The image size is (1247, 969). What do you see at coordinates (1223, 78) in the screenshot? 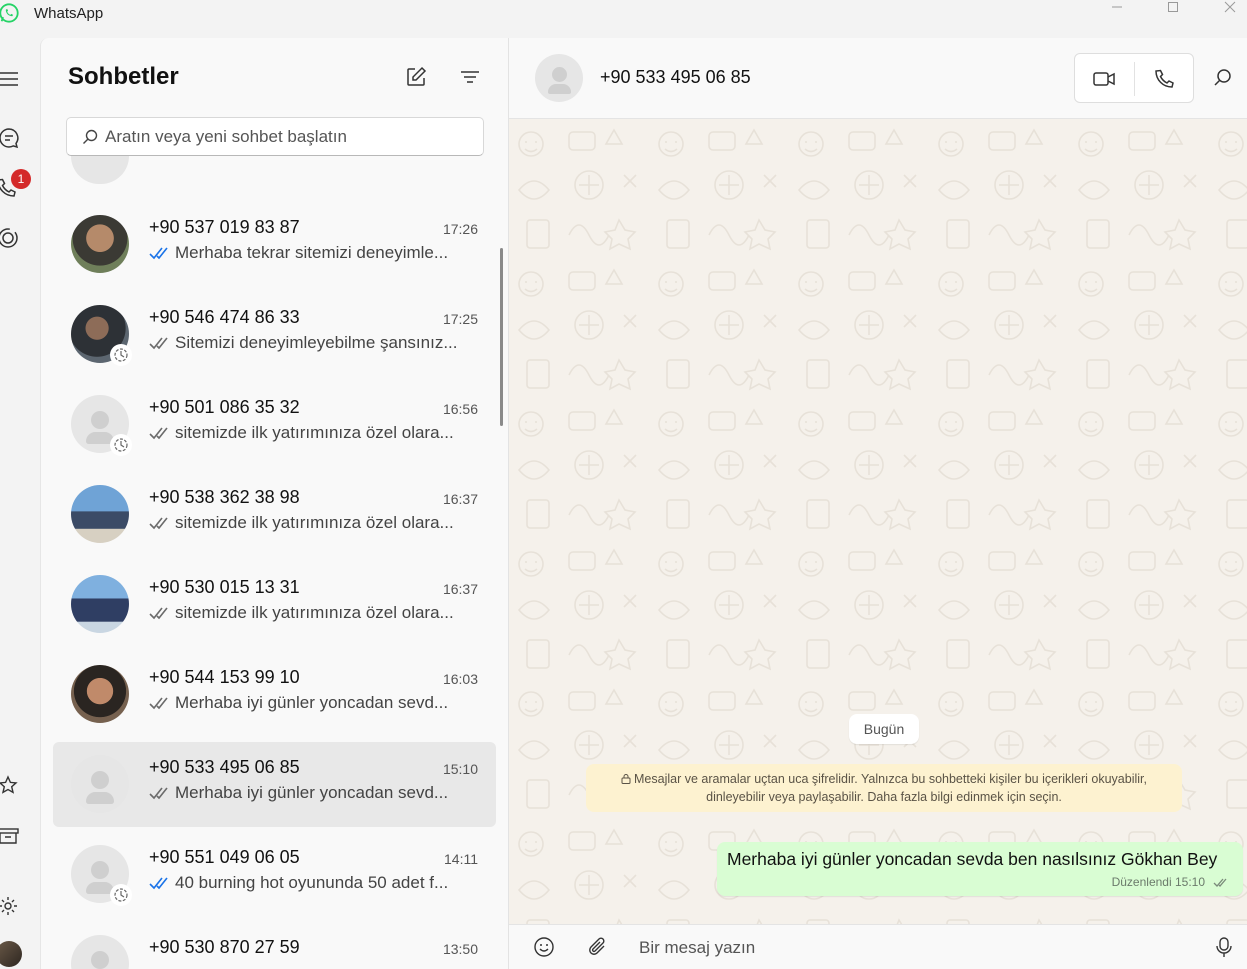
I see `conversation-search-icon` at bounding box center [1223, 78].